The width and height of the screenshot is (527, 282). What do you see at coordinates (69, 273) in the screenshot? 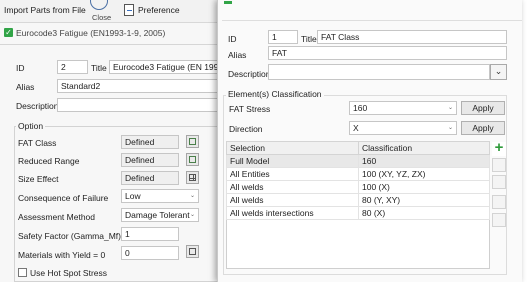
I see `use-hot-spot-stress-label: Use Hot Spot Stress` at bounding box center [69, 273].